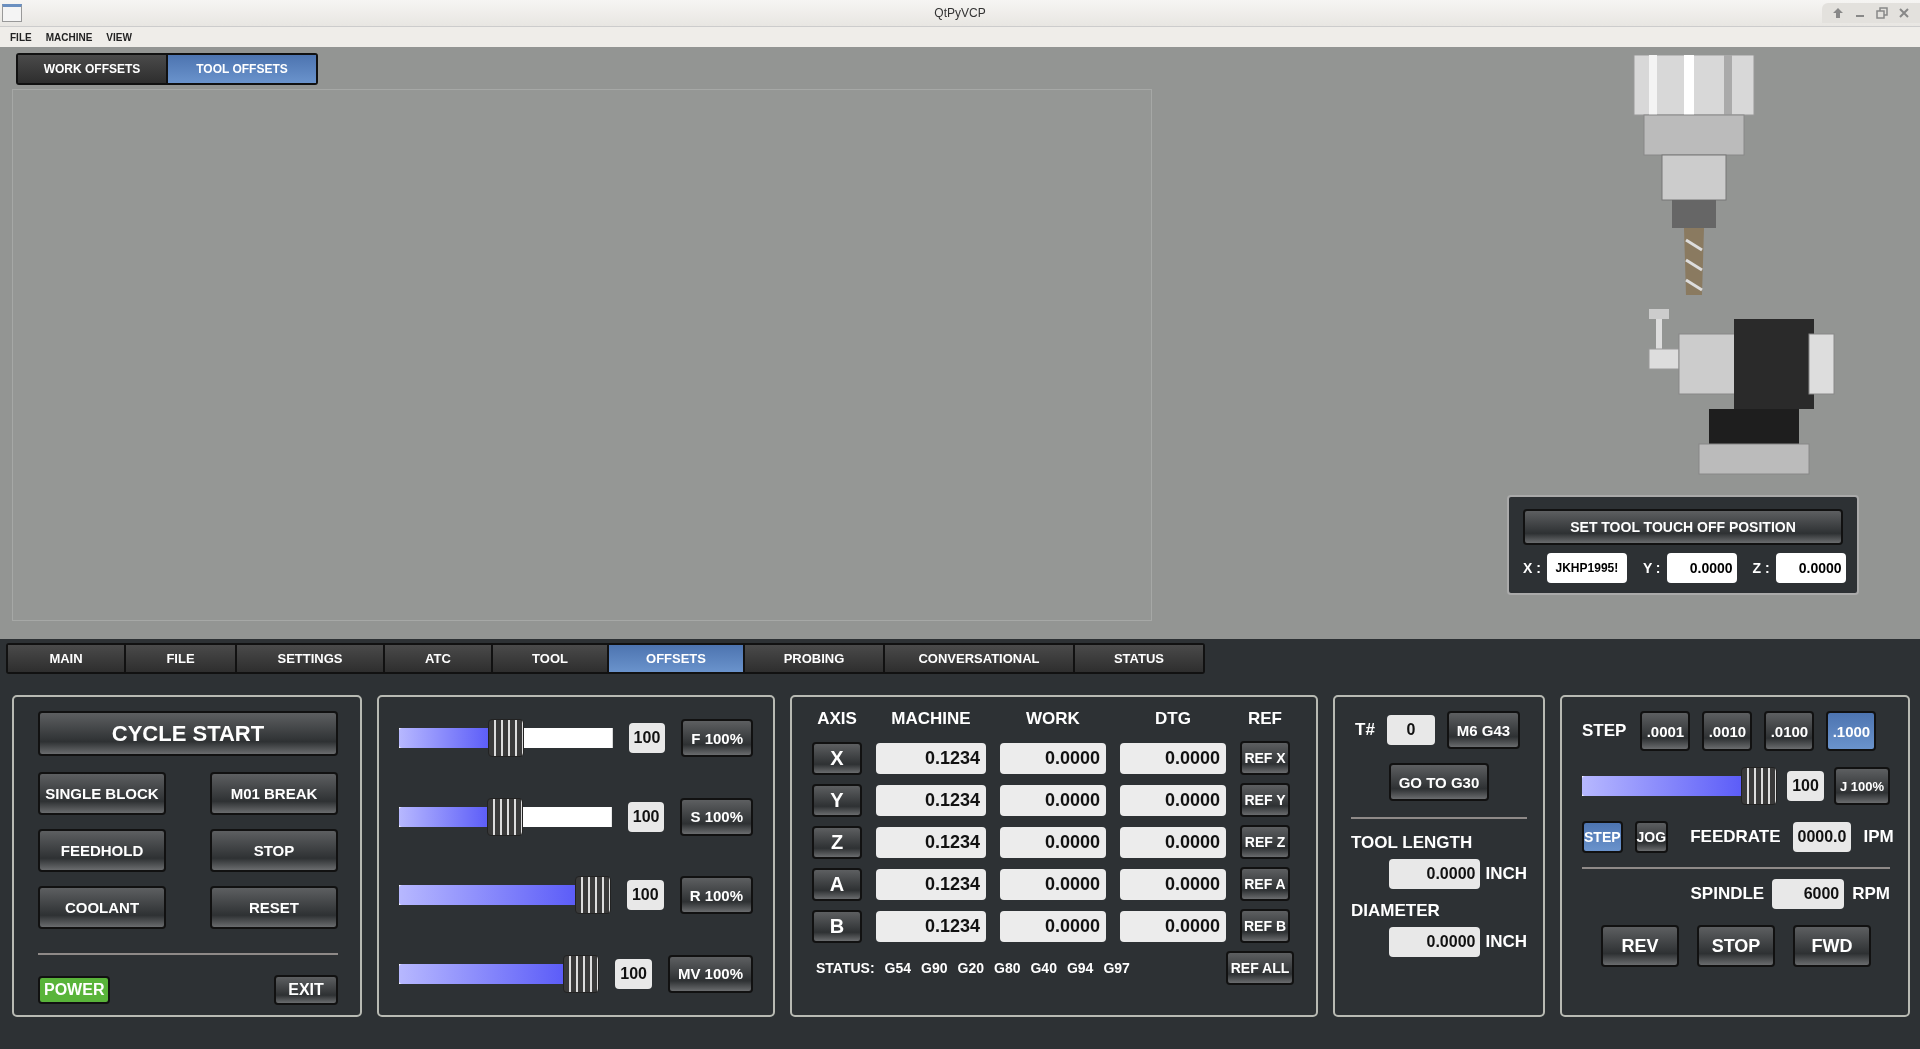 Image resolution: width=1920 pixels, height=1049 pixels. What do you see at coordinates (1861, 786) in the screenshot?
I see `jog-reset-button: J 100%` at bounding box center [1861, 786].